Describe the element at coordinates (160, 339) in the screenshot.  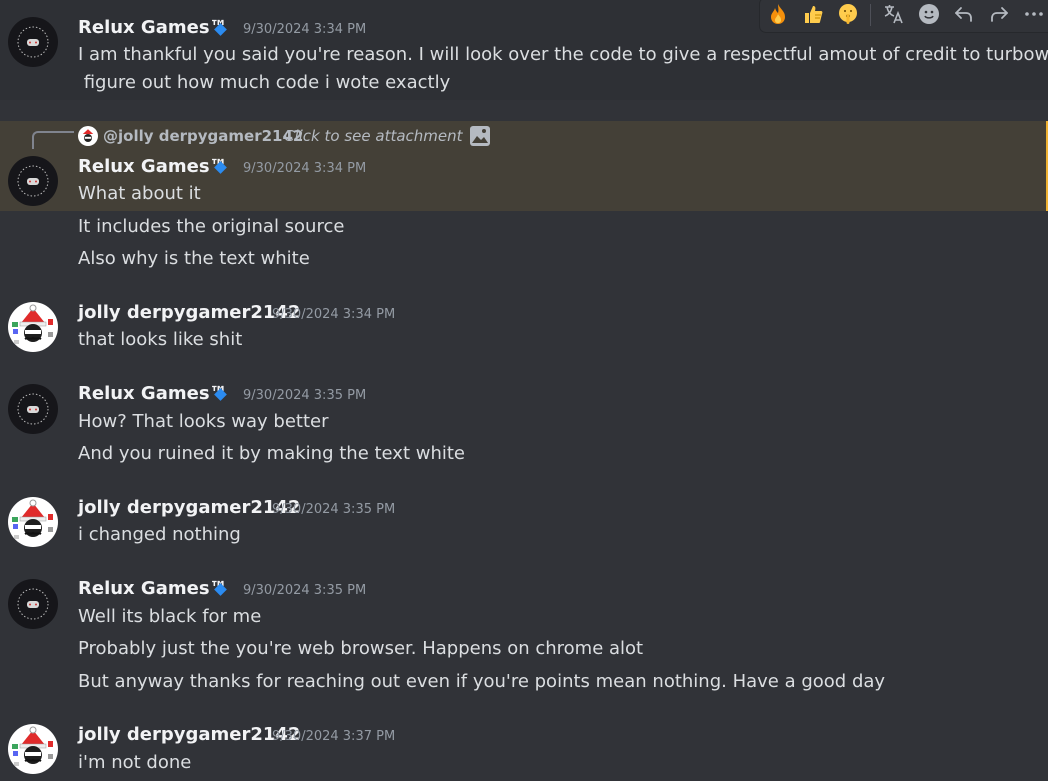
I see `message-text: that looks like shit` at that location.